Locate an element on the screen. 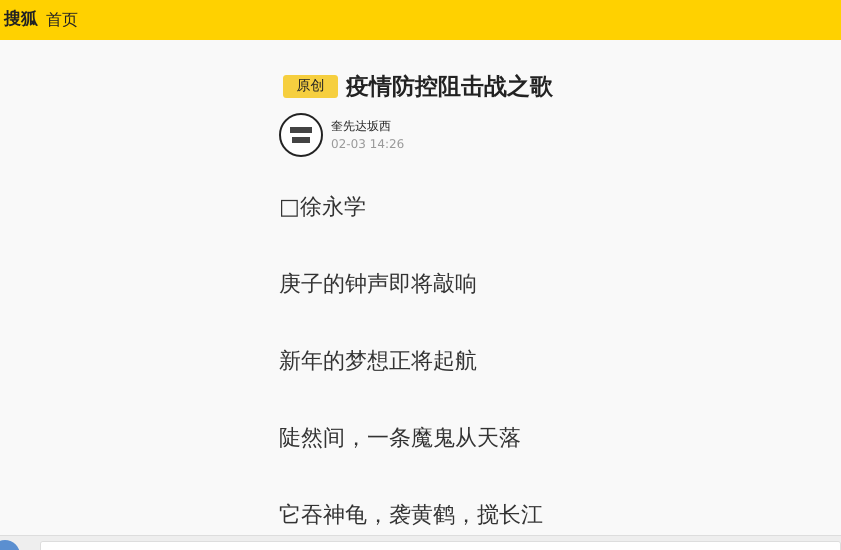 This screenshot has height=550, width=841. poem-line: 陡然间，一条魔鬼从天落 is located at coordinates (400, 438).